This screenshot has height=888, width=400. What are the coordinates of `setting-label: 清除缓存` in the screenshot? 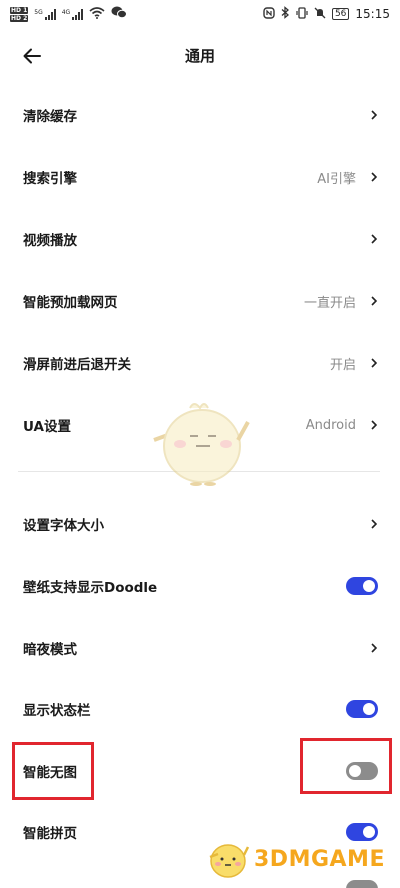 It's located at (50, 117).